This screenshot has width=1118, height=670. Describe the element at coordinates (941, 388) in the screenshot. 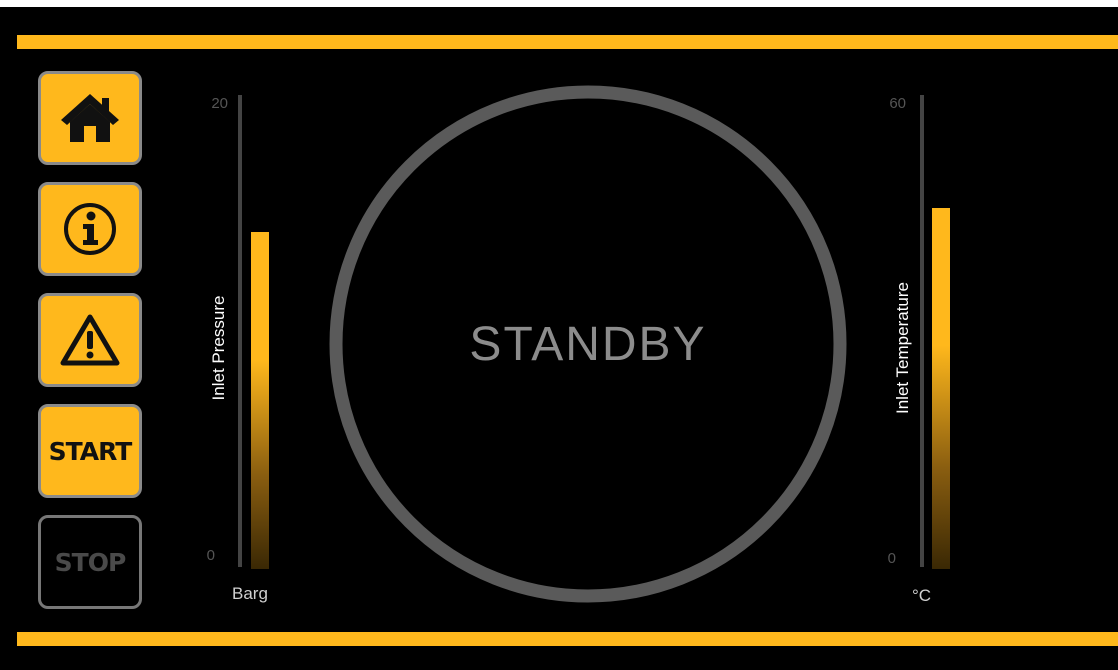

I see `temperature-gauge-fill` at that location.